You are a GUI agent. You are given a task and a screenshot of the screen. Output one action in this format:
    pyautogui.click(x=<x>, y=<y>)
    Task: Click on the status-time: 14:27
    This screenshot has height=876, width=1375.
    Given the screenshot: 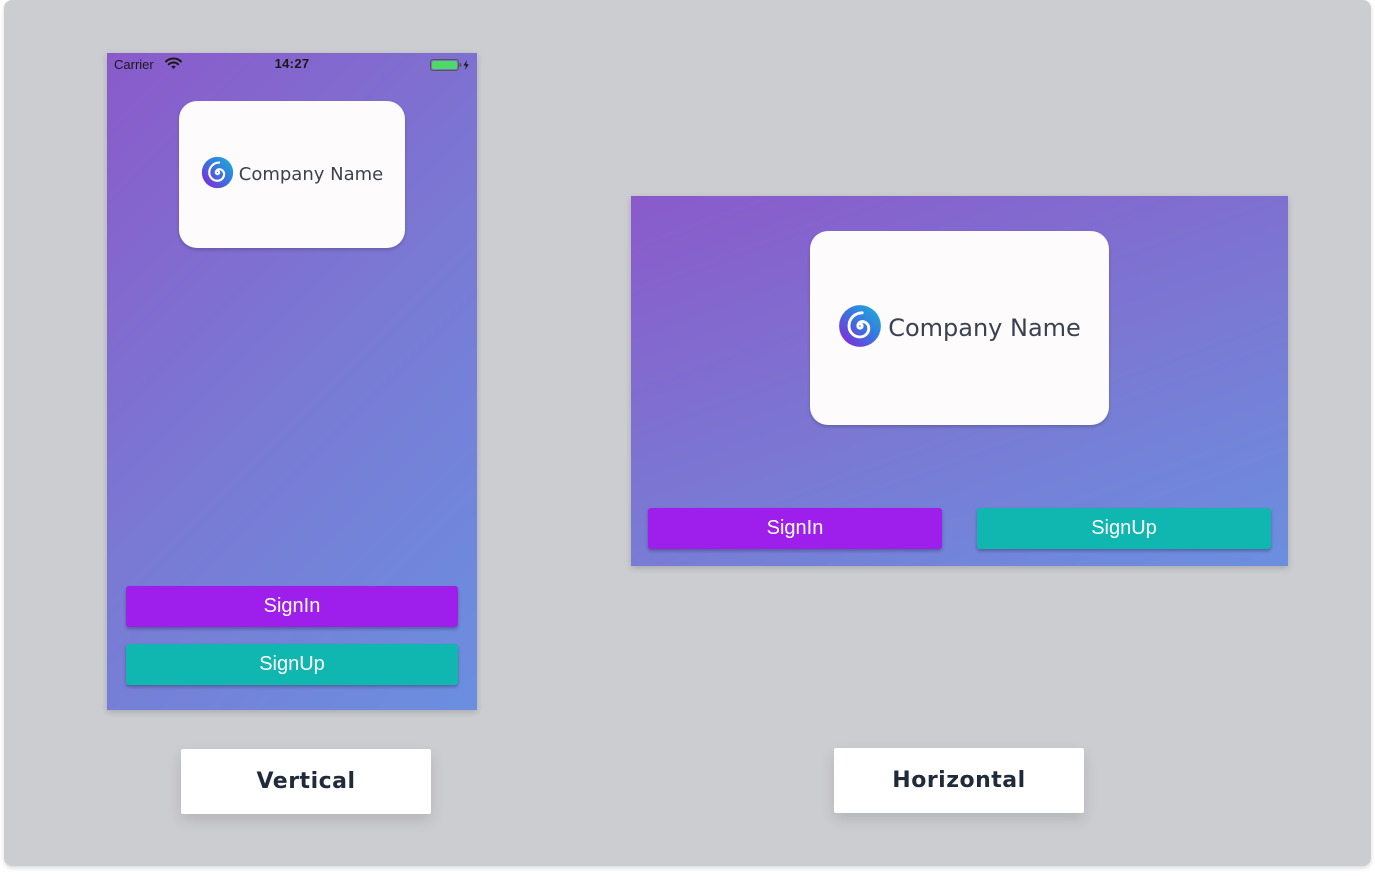 What is the action you would take?
    pyautogui.click(x=292, y=63)
    